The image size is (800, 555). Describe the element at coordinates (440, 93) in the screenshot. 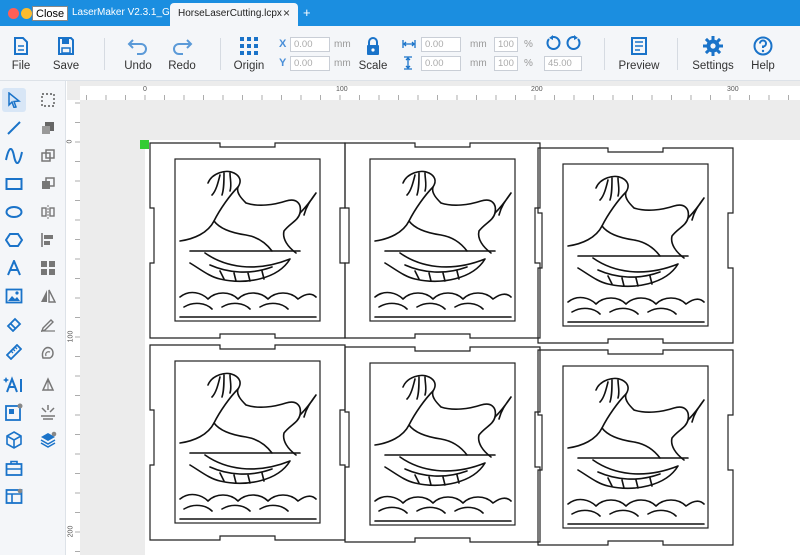

I see `ruler-top: 0 100 200 300` at that location.